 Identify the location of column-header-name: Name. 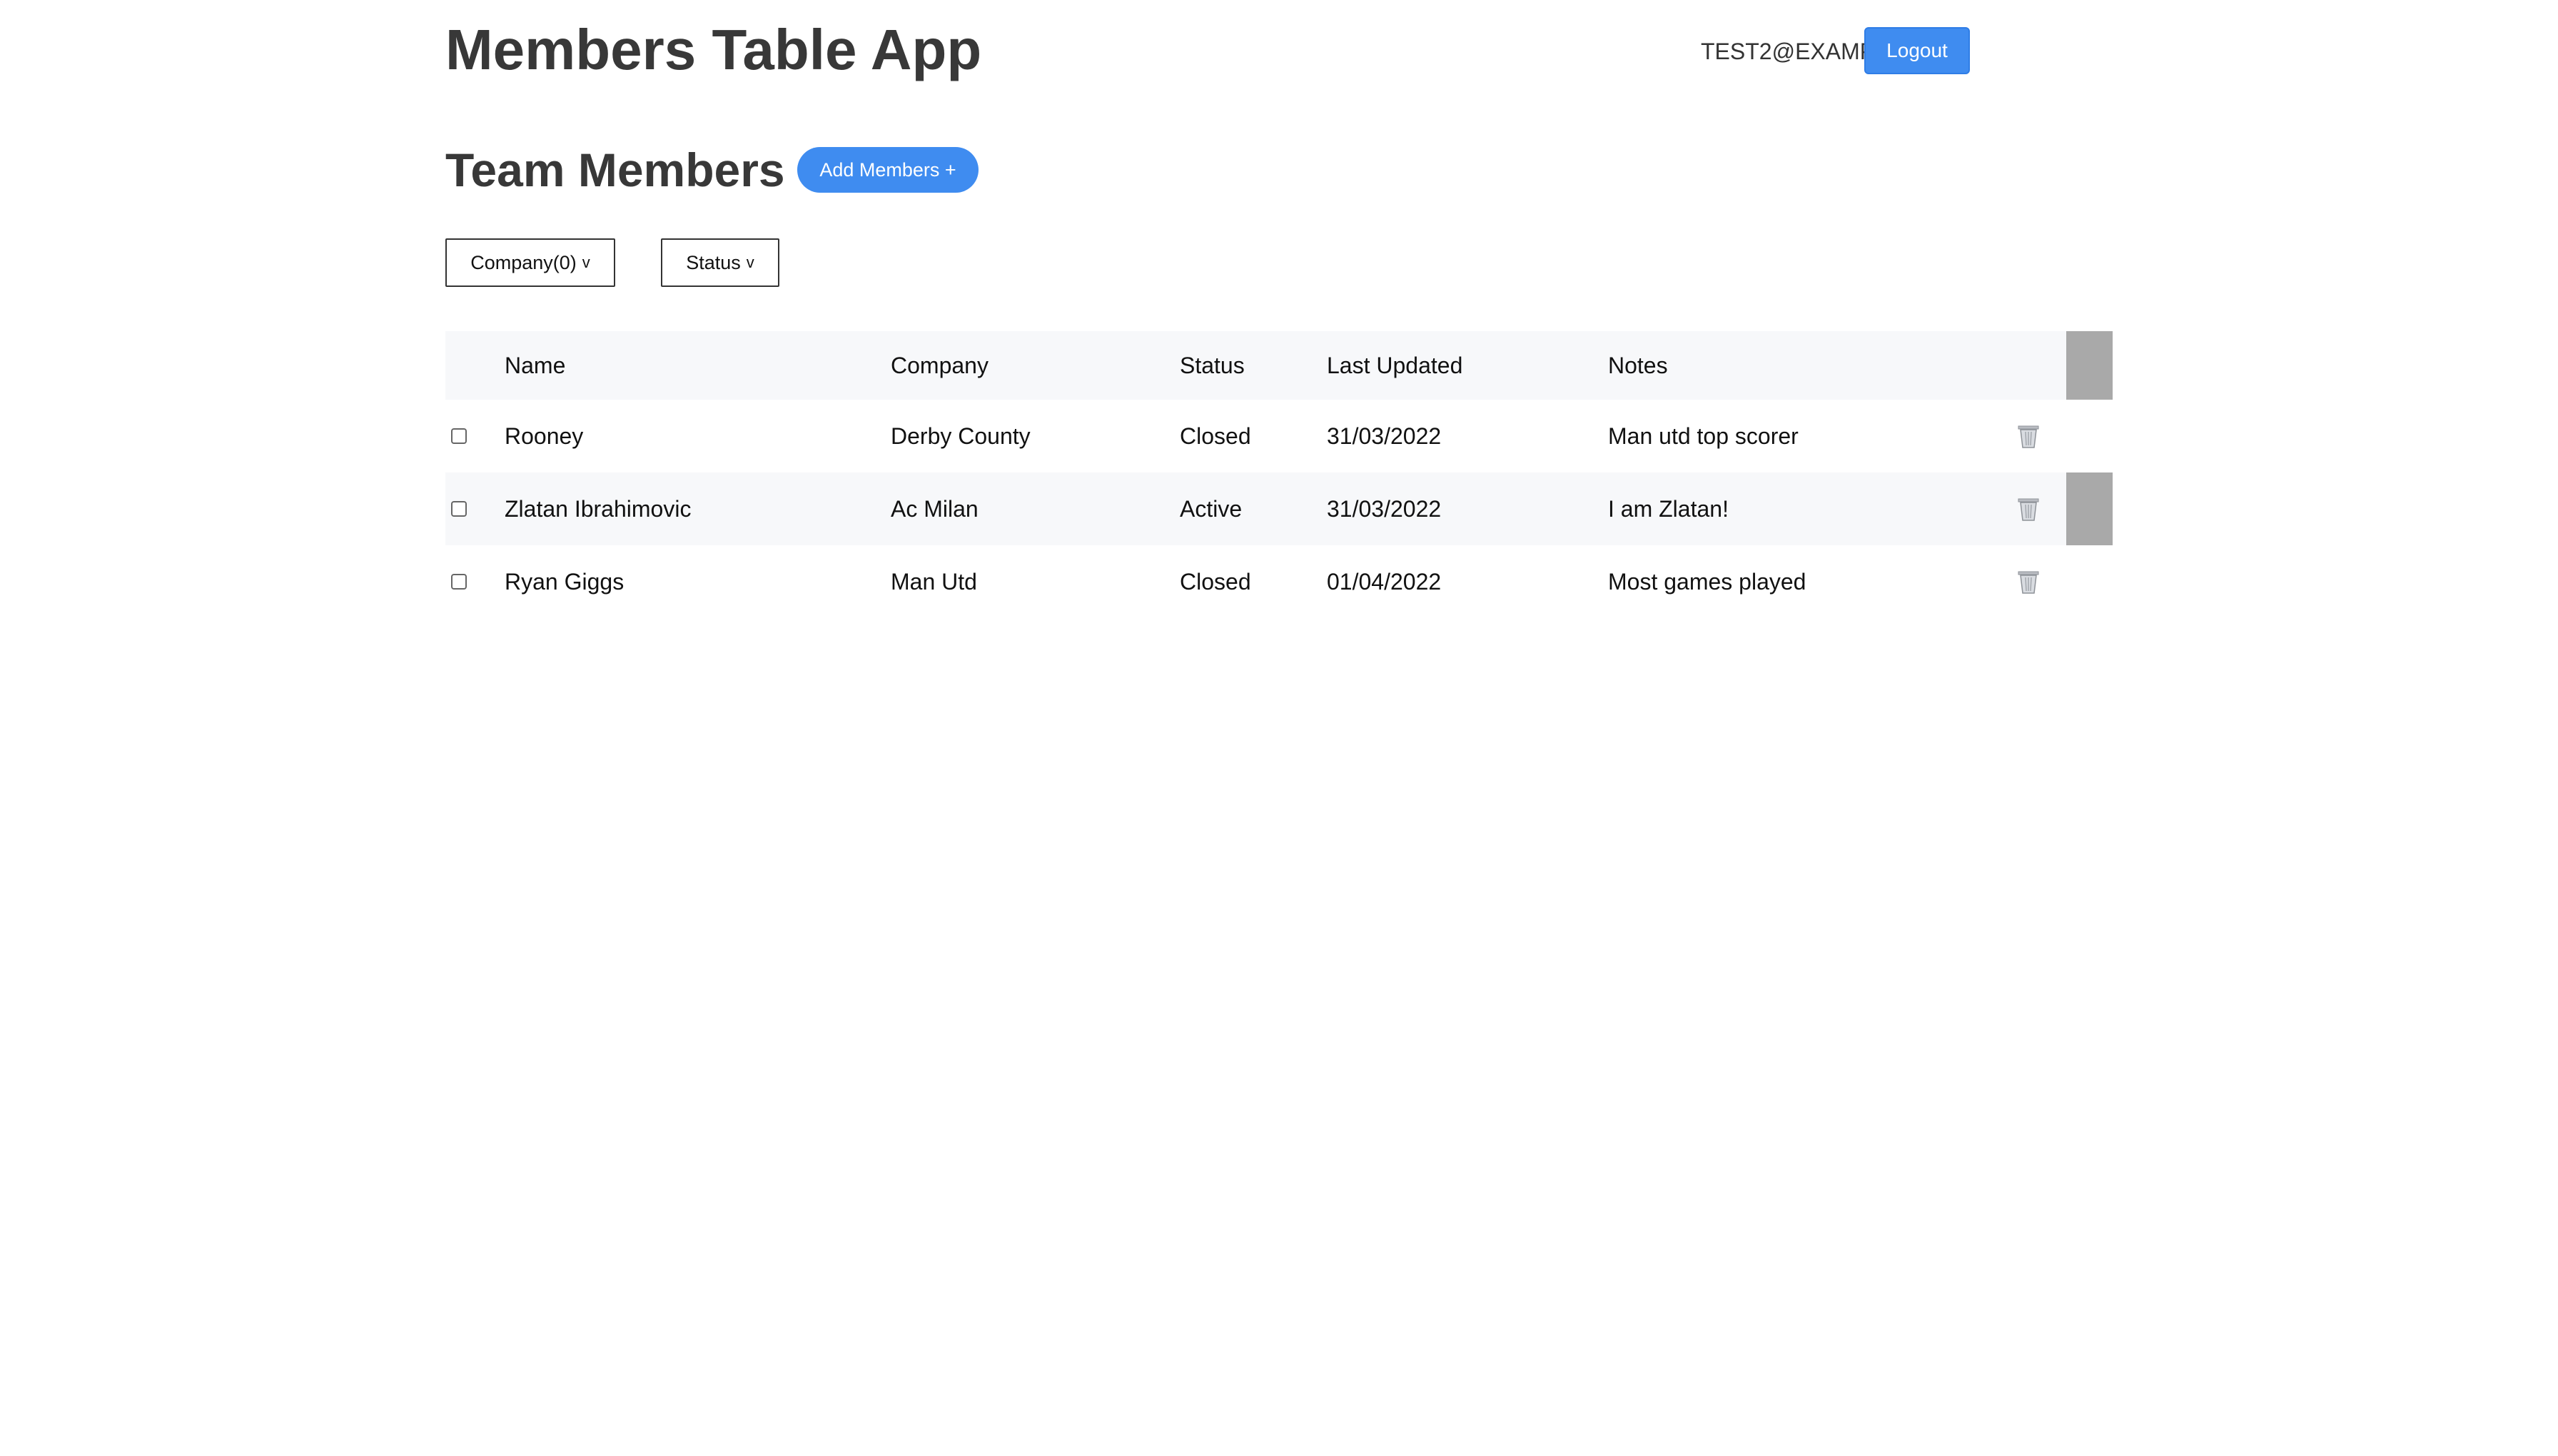
(535, 365).